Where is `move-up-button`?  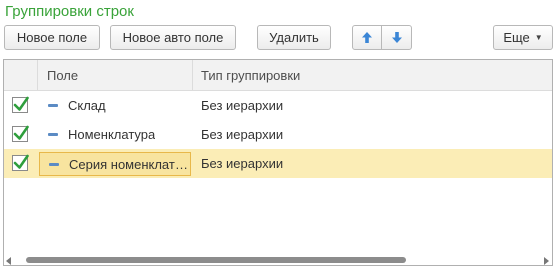
move-up-button is located at coordinates (367, 37).